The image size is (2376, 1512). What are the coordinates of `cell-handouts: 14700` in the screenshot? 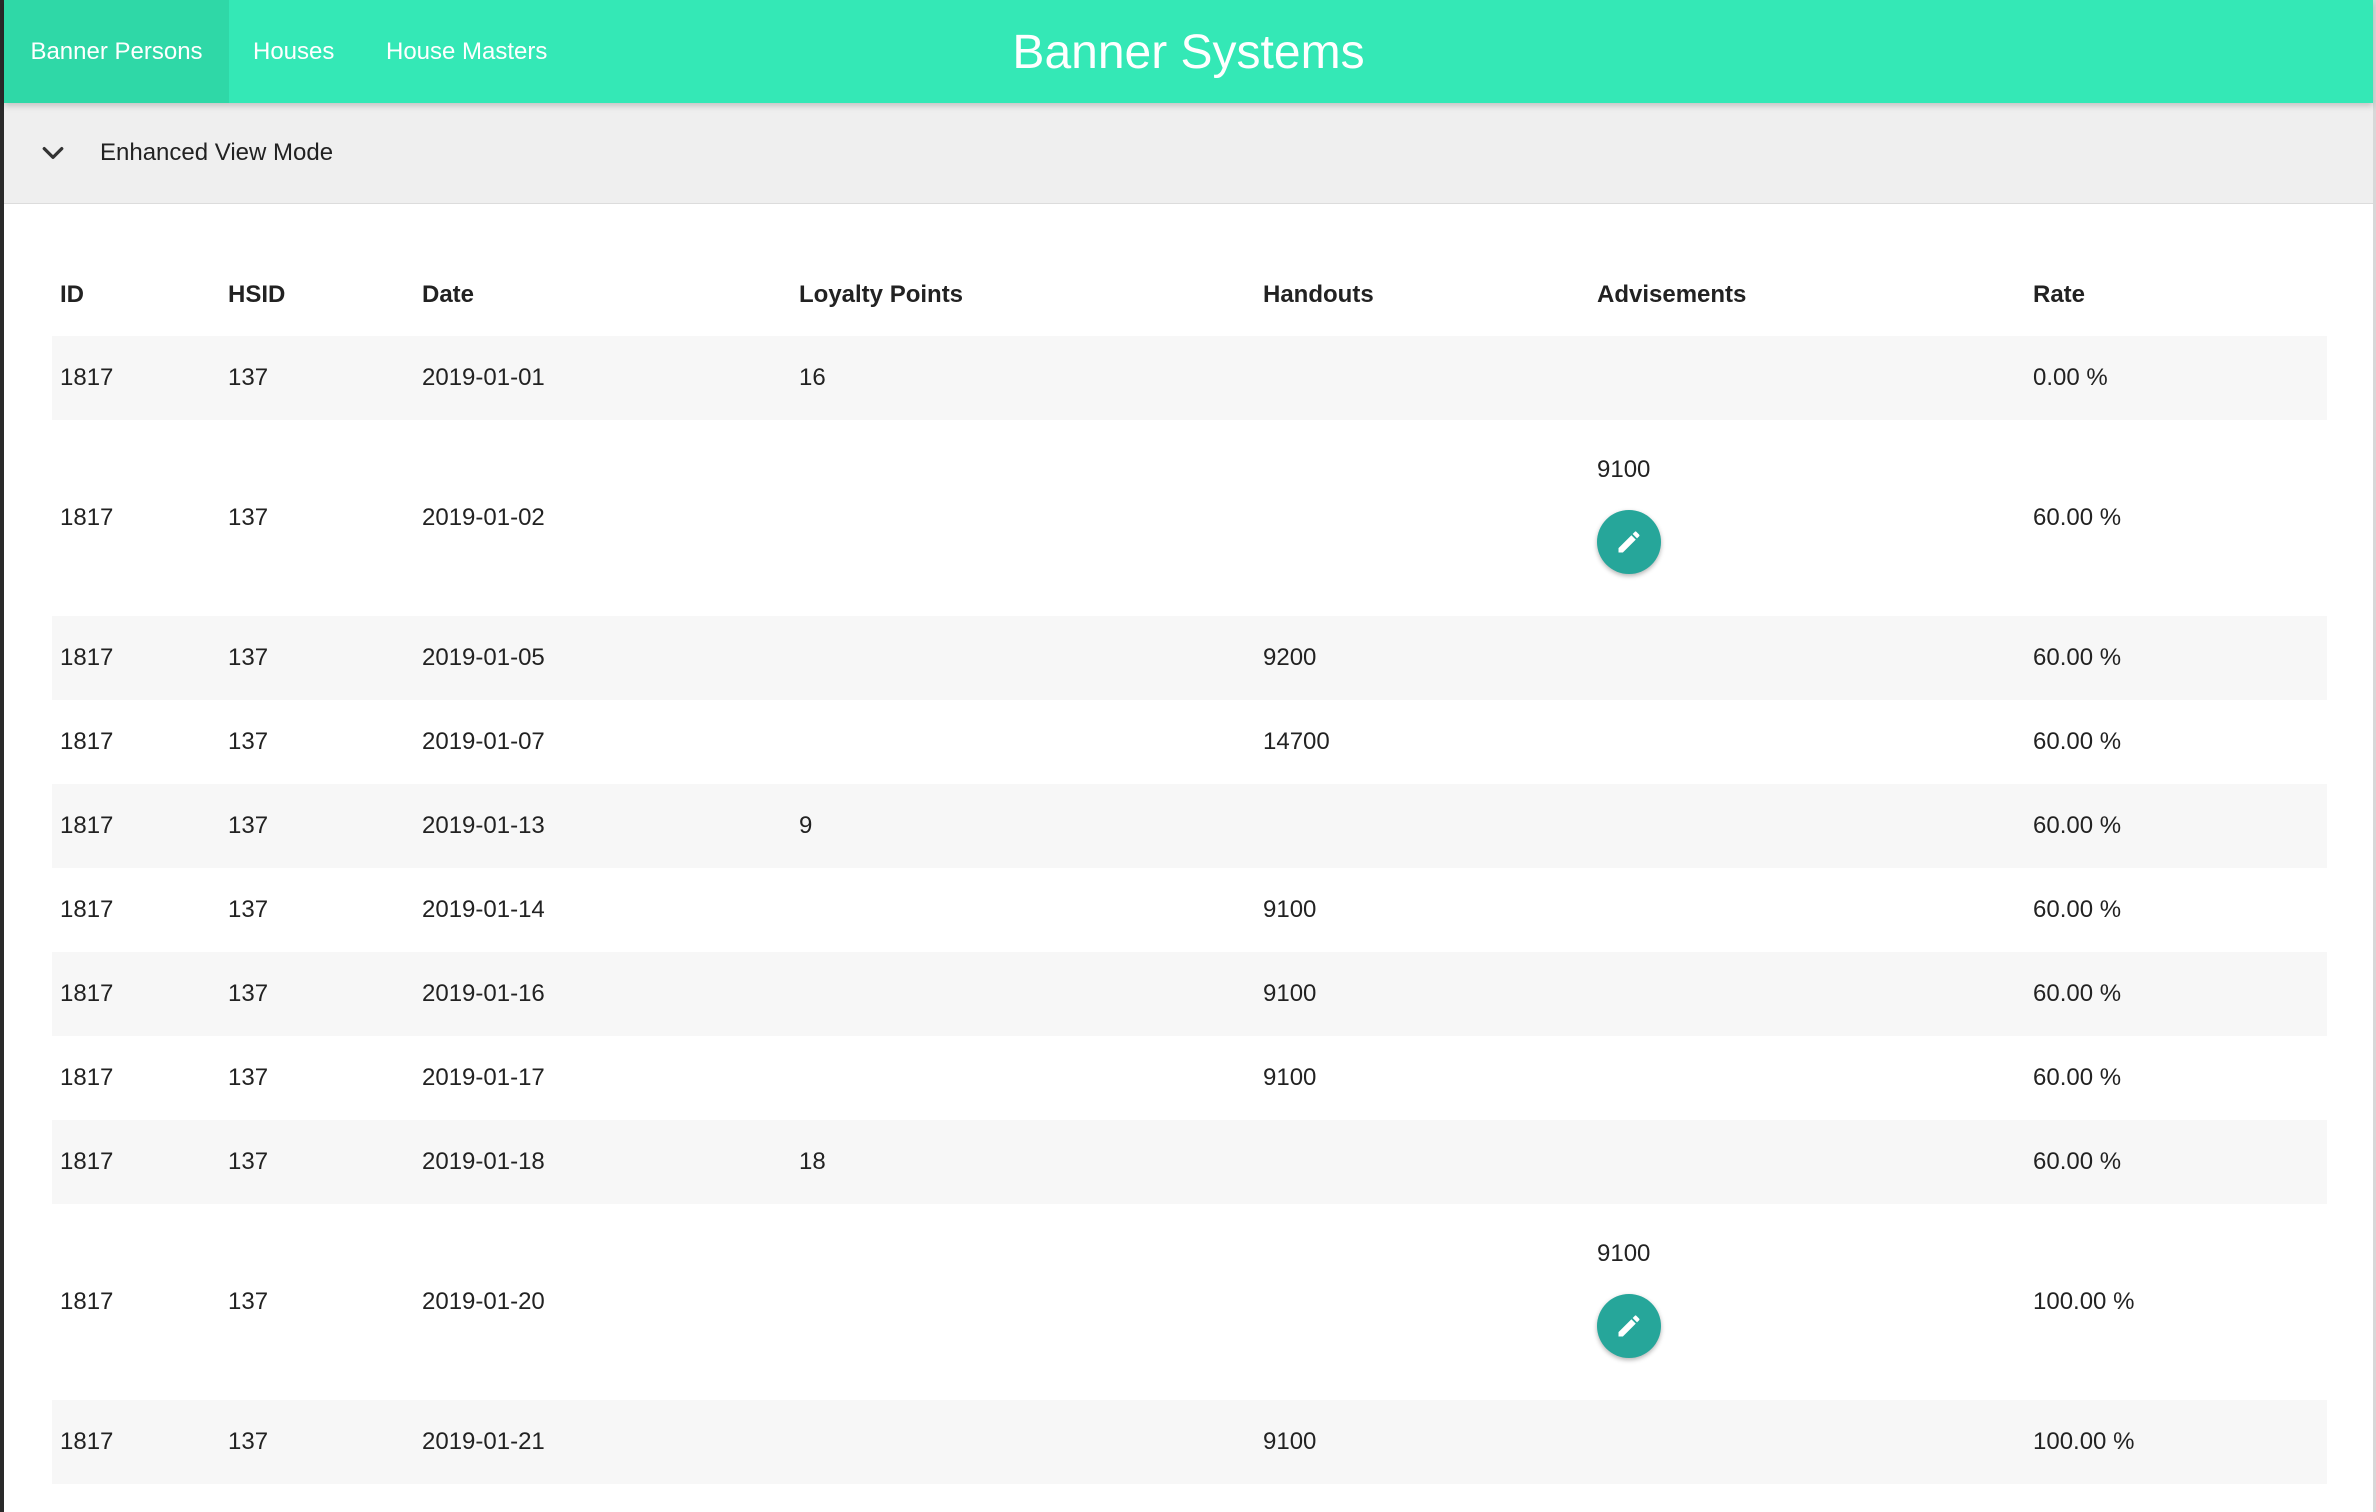 It's located at (1422, 742).